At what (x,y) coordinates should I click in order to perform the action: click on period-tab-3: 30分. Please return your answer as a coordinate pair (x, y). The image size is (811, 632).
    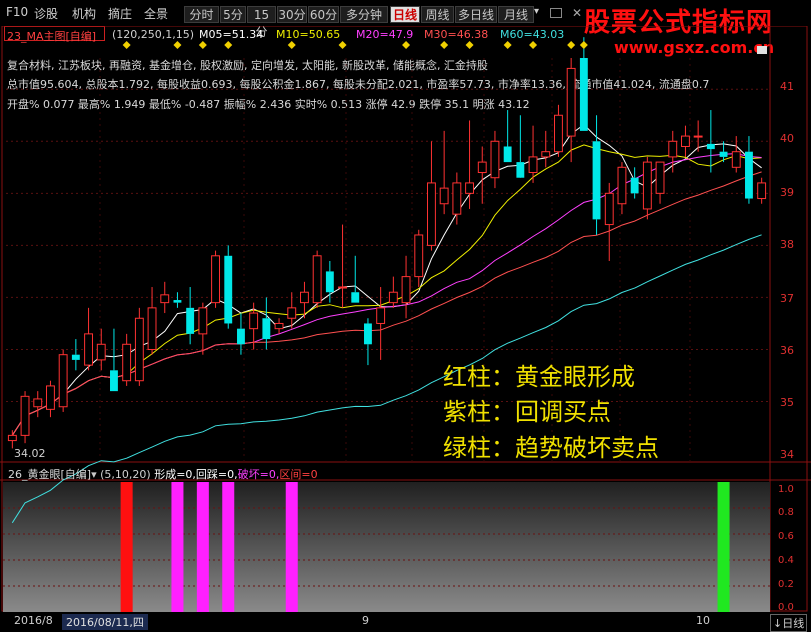
    Looking at the image, I should click on (292, 14).